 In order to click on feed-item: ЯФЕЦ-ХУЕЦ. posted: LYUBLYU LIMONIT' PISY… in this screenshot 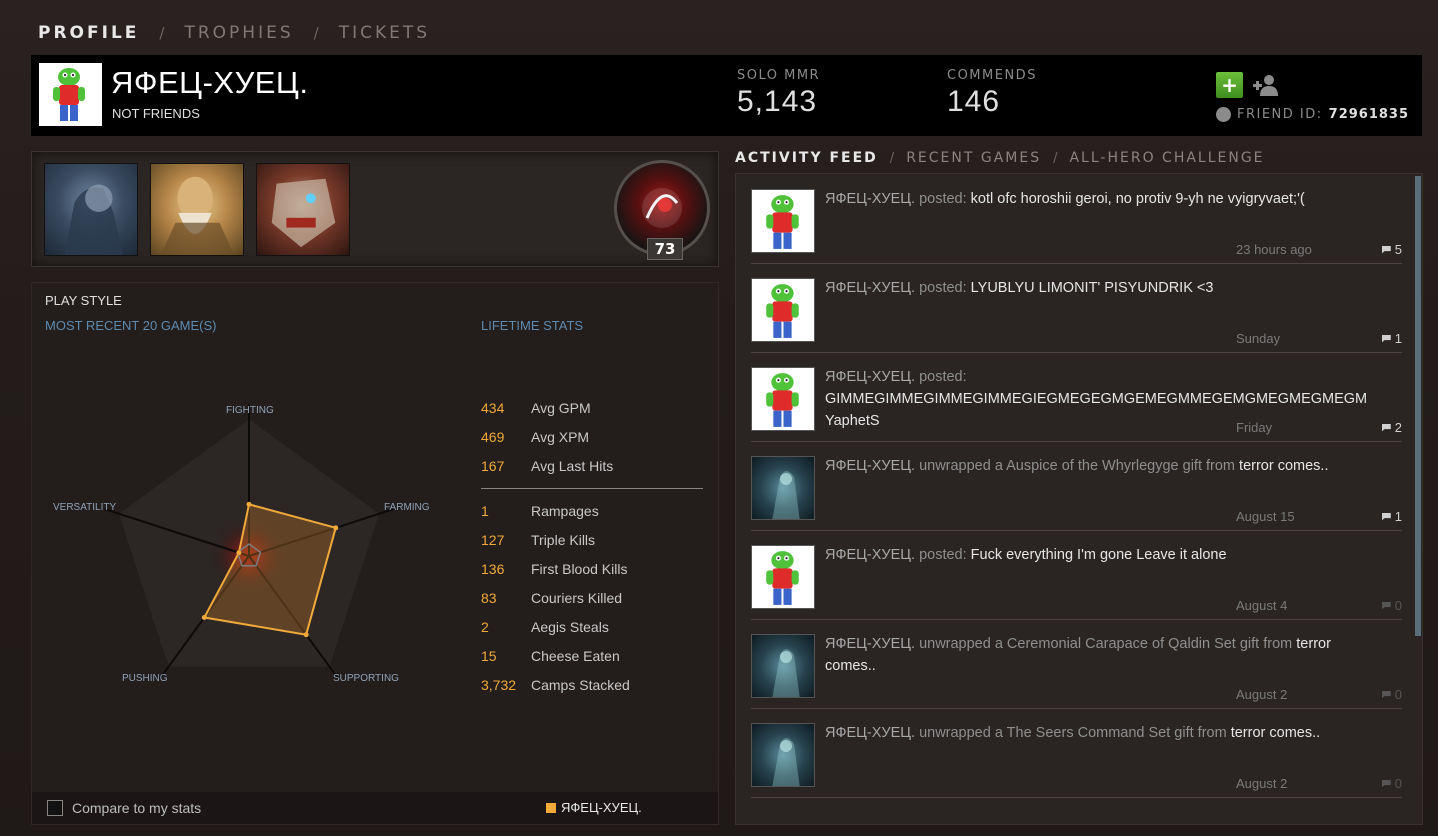, I will do `click(1076, 308)`.